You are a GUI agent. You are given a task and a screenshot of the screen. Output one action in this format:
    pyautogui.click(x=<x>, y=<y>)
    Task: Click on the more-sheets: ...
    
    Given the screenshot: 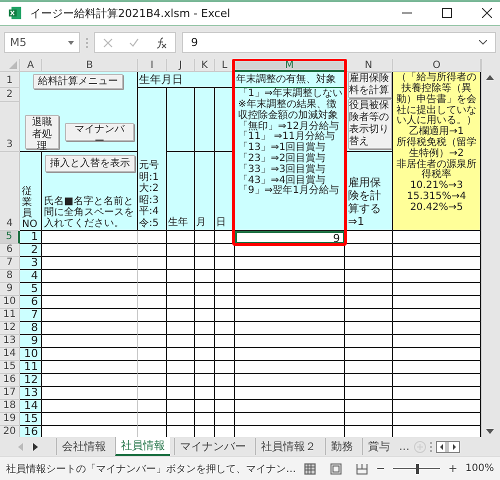 What is the action you would take?
    pyautogui.click(x=404, y=447)
    